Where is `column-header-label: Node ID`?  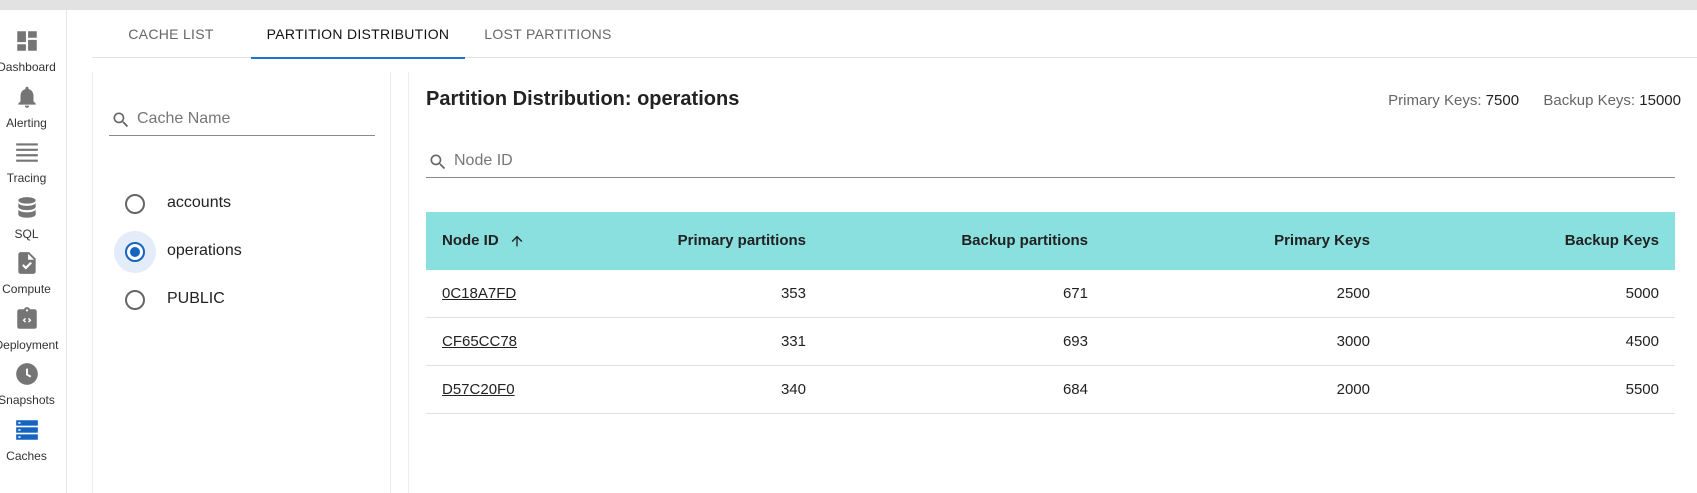
column-header-label: Node ID is located at coordinates (470, 240).